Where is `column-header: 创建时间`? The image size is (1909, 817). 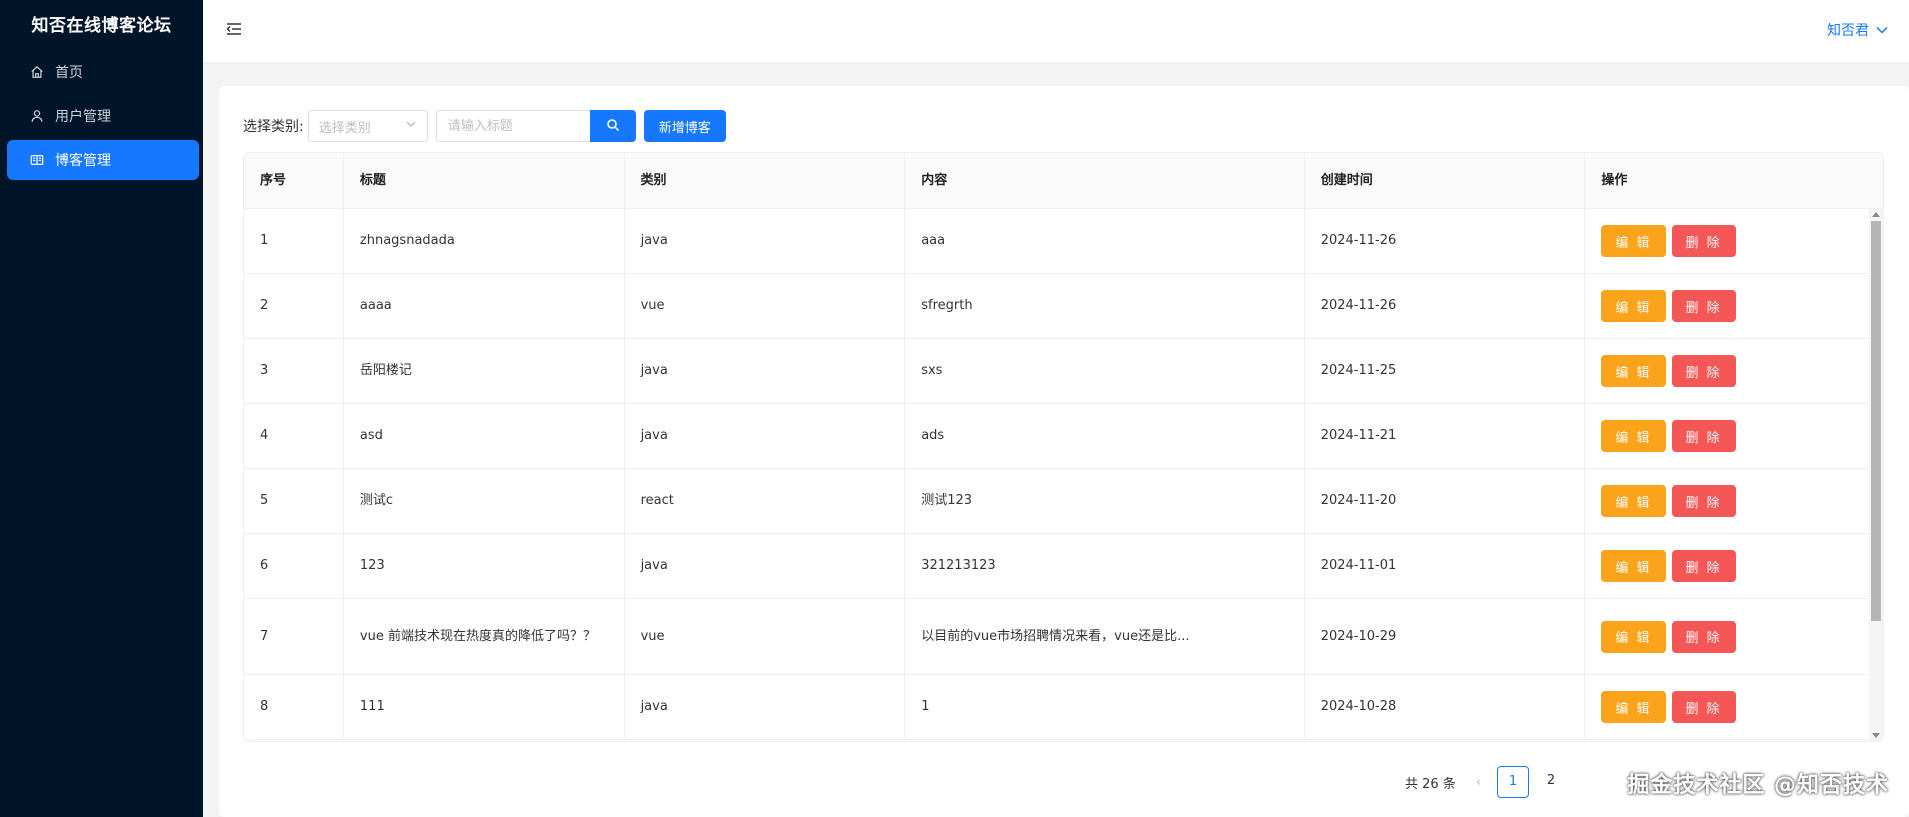 column-header: 创建时间 is located at coordinates (1445, 181).